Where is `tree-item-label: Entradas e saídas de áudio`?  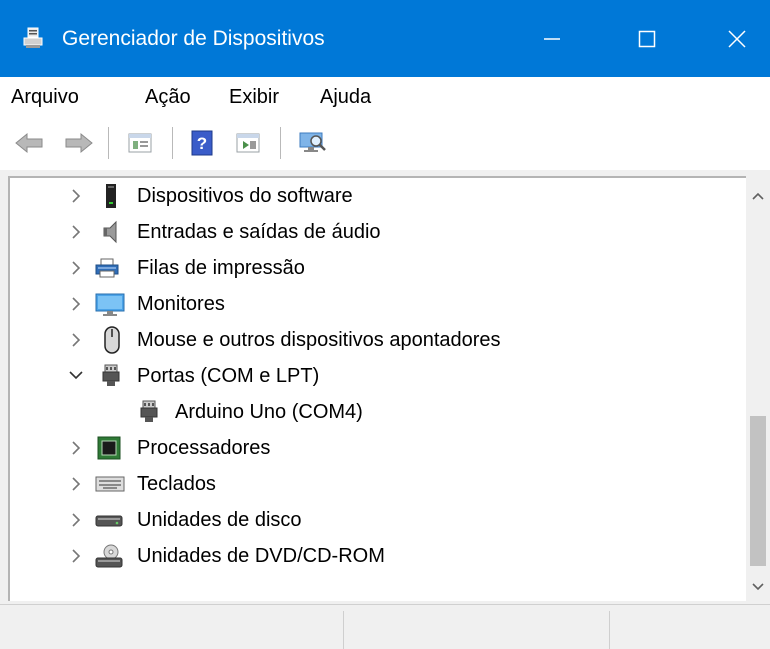
tree-item-label: Entradas e saídas de áudio is located at coordinates (259, 232).